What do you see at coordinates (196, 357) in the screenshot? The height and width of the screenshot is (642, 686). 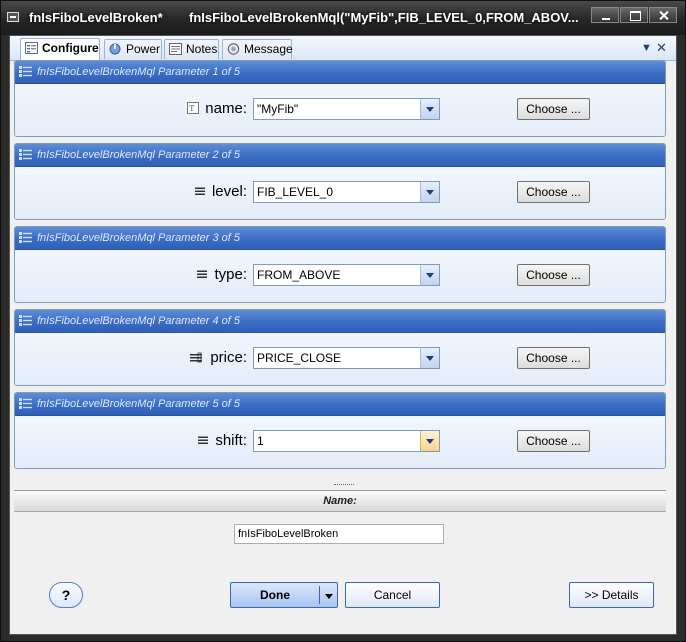 I see `price-type-icon` at bounding box center [196, 357].